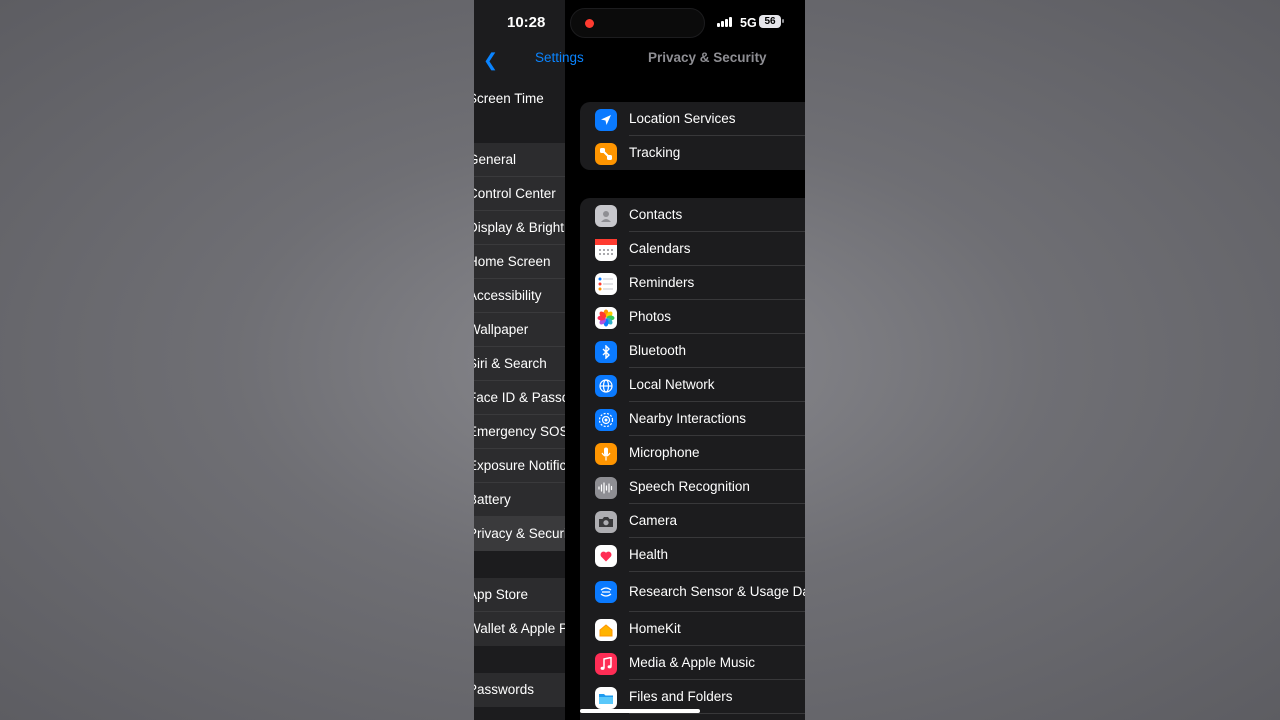 This screenshot has width=1280, height=720. Describe the element at coordinates (748, 23) in the screenshot. I see `network-type: 5G` at that location.